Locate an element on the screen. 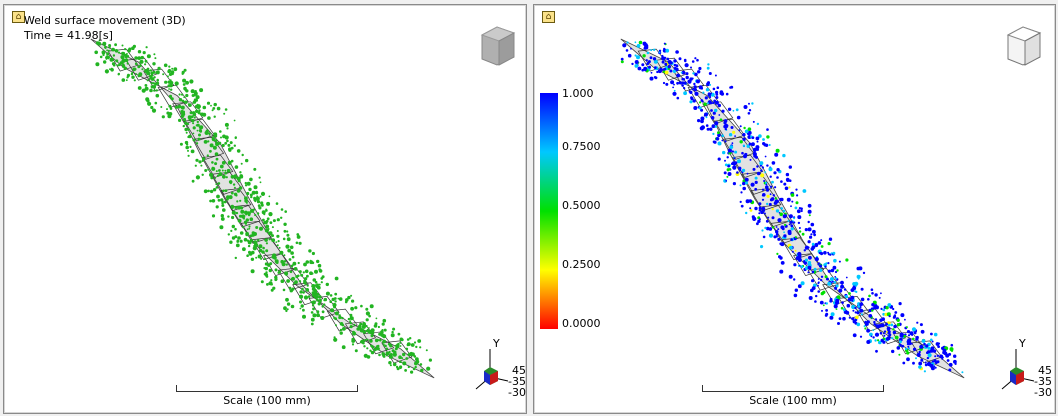  legend-label-050: 0.5000 is located at coordinates (581, 205).